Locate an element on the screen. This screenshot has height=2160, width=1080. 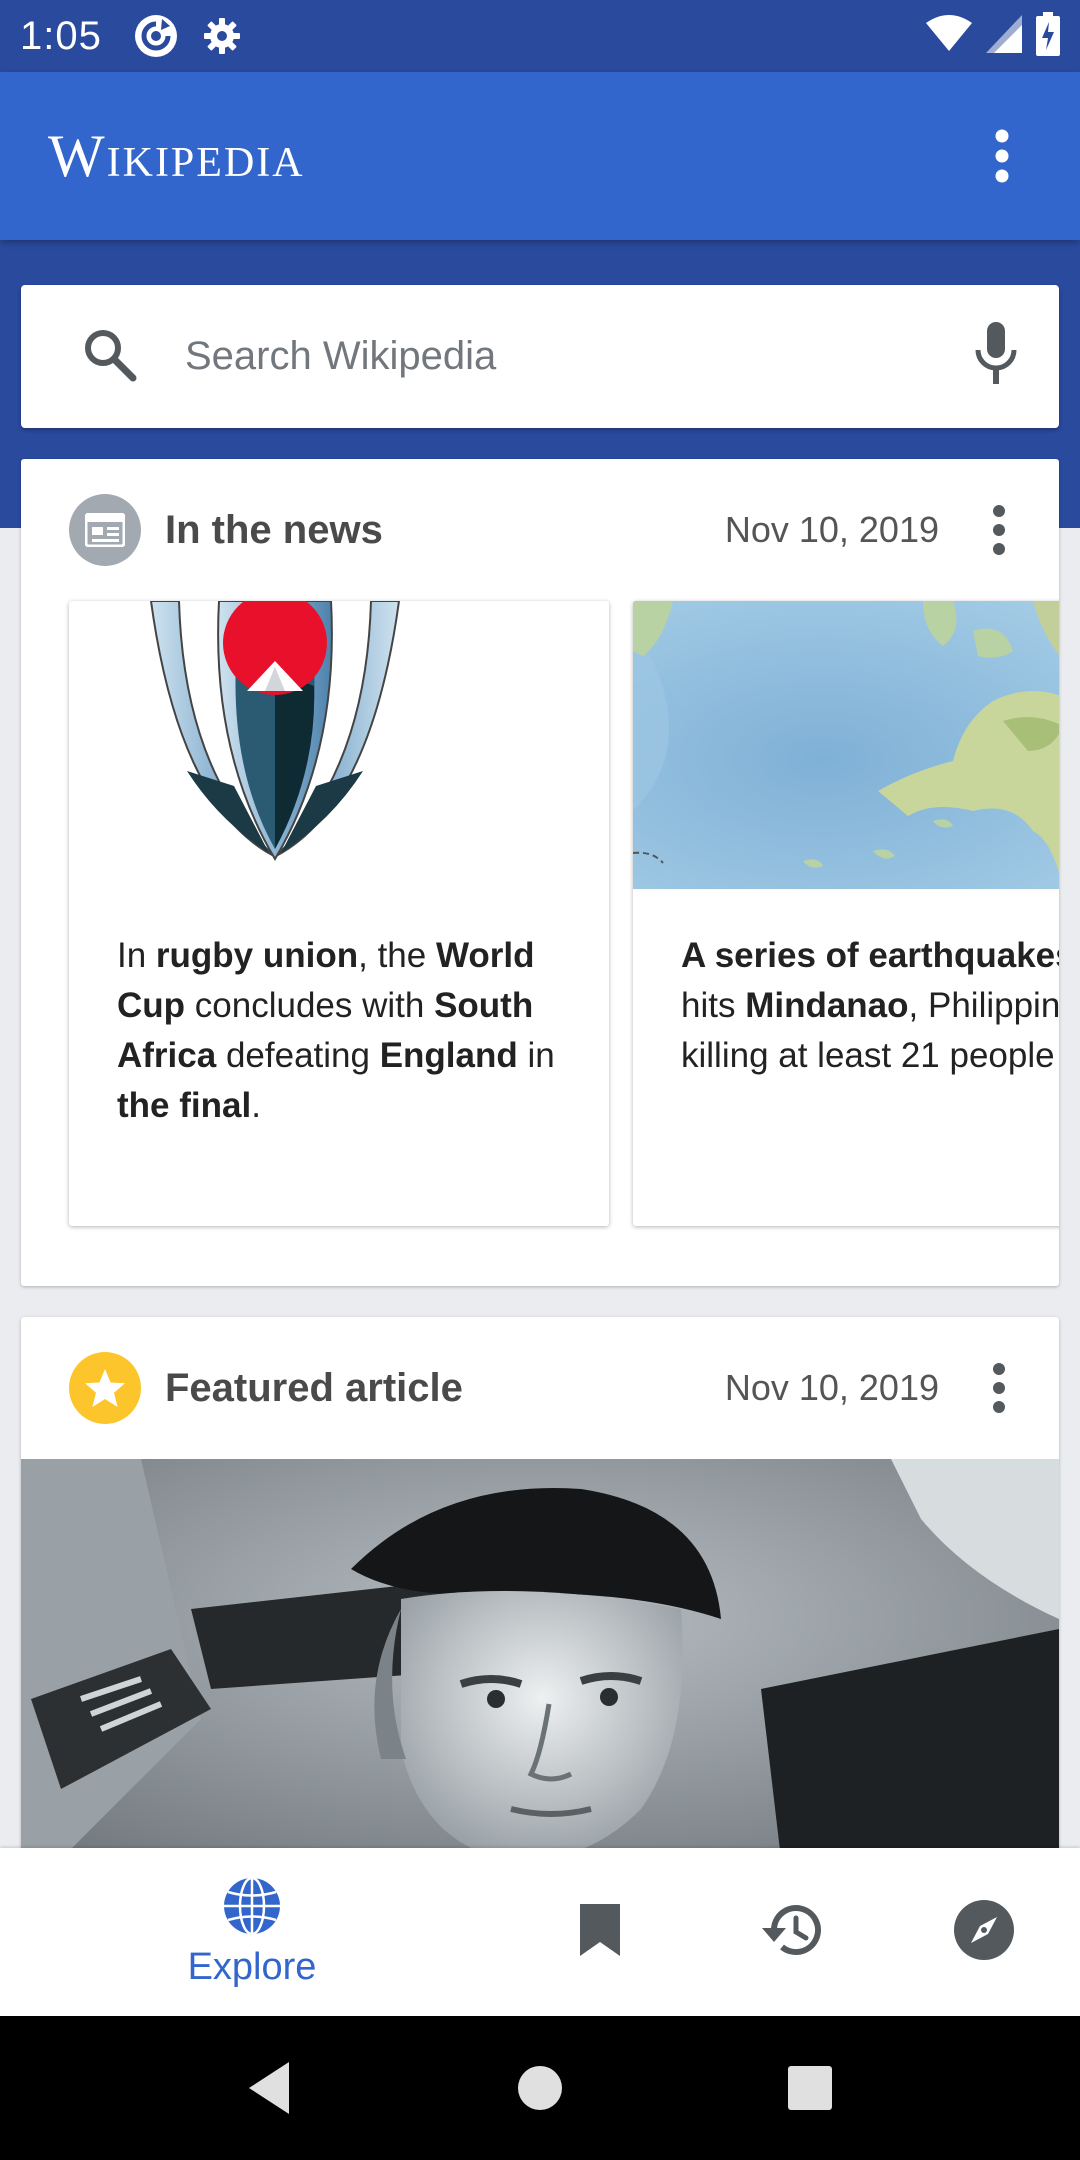
news-text-segment: concludes with is located at coordinates (310, 1005).